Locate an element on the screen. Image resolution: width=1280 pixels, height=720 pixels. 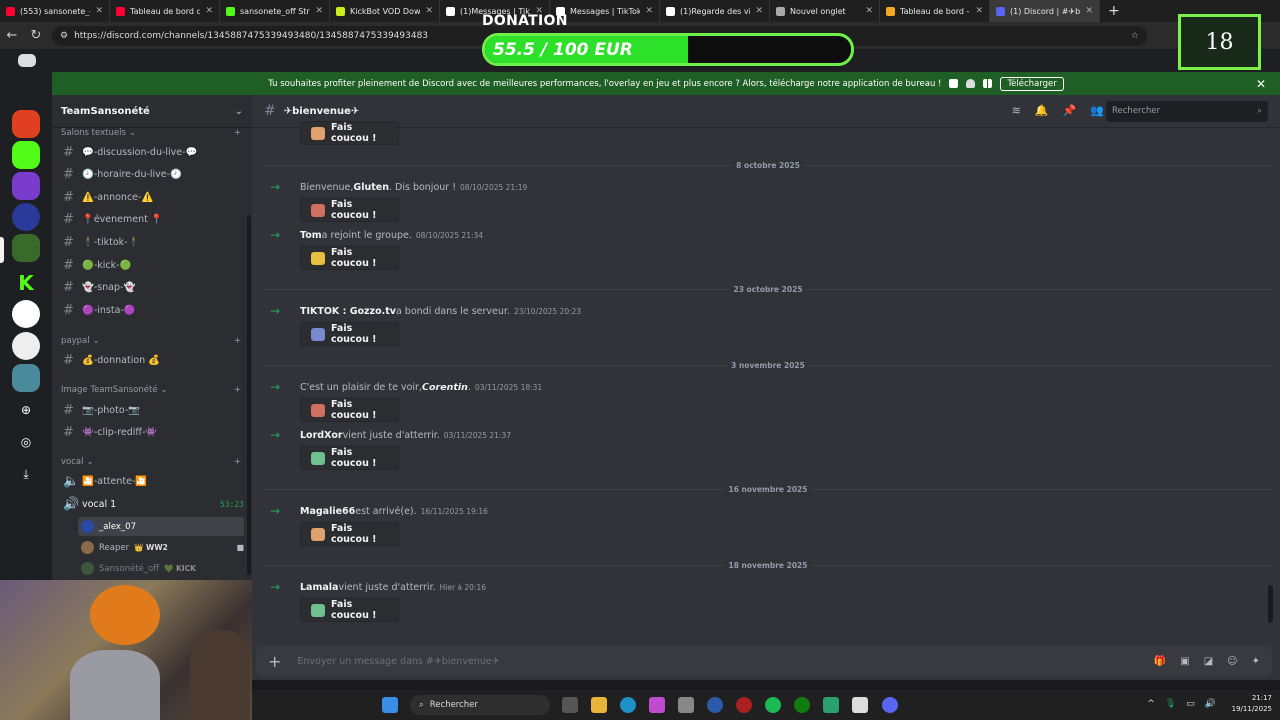
text-channel: # 📷-photo-📷 is located at coordinates (152, 410).